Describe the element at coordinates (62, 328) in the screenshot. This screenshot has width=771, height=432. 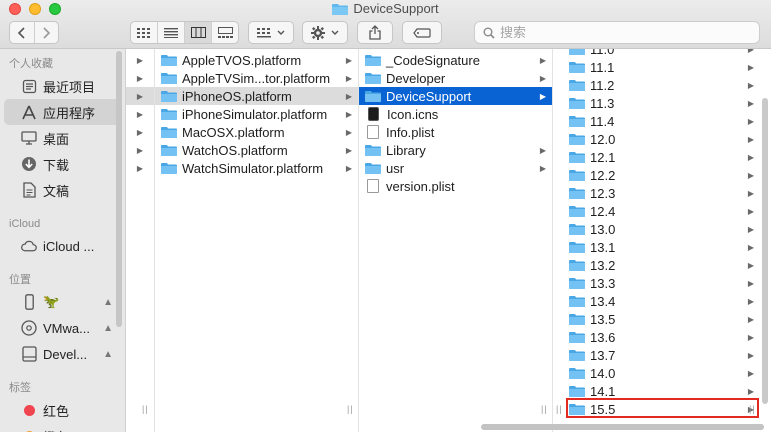
I see `sidebar-item-vmware-disc: VMwa... ▲` at that location.